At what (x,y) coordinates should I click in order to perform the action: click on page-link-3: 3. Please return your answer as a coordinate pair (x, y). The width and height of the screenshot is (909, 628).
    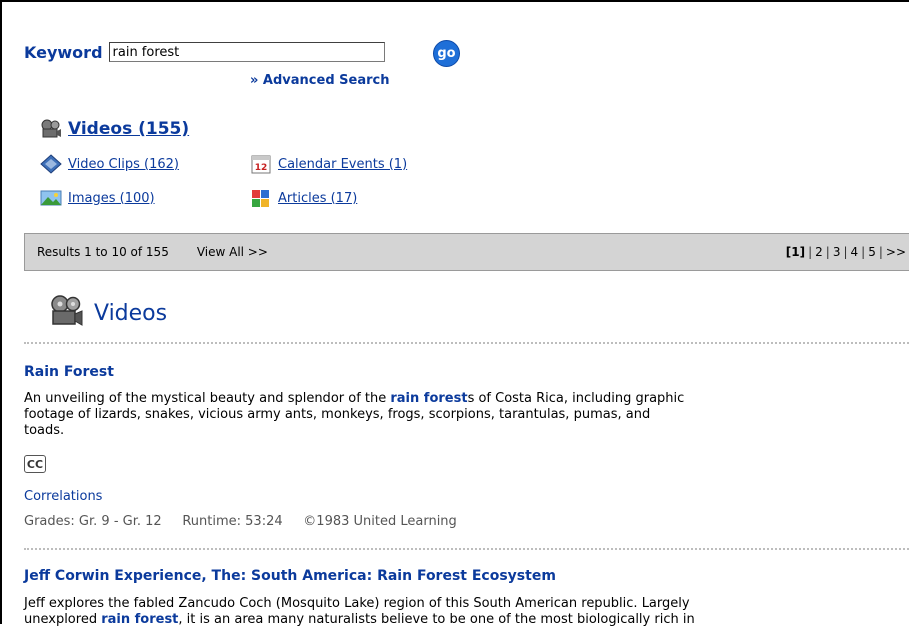
    Looking at the image, I should click on (837, 252).